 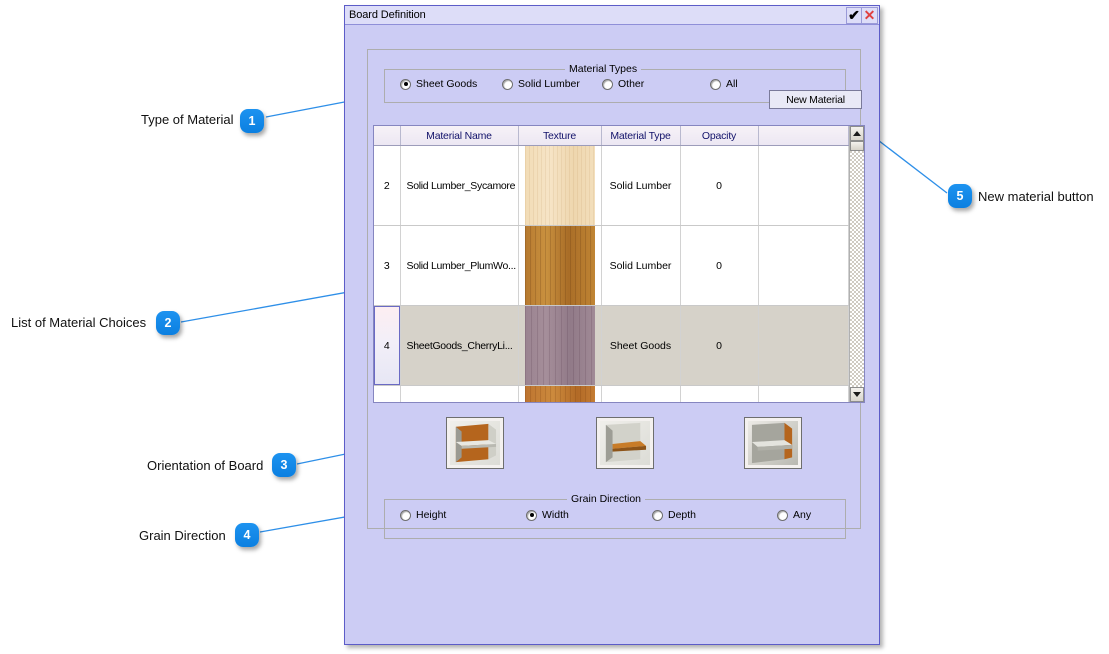 What do you see at coordinates (79, 322) in the screenshot?
I see `callout-label-2: List of Material Choices` at bounding box center [79, 322].